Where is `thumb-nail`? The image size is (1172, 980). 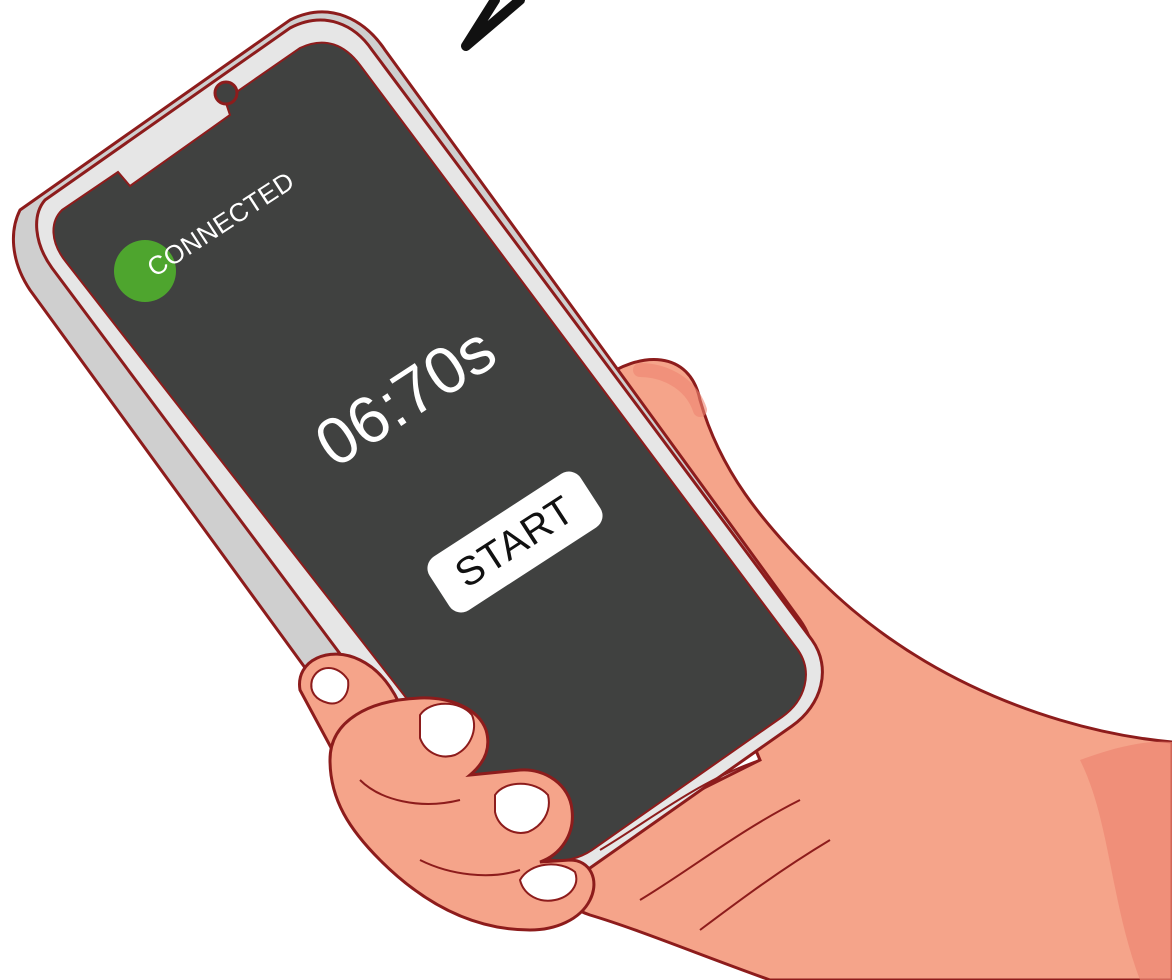
thumb-nail is located at coordinates (330, 686).